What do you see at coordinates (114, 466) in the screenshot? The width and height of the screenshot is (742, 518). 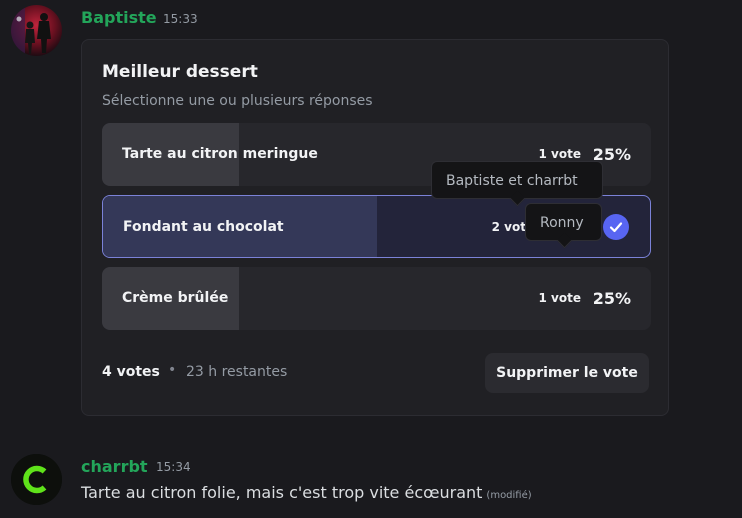 I see `author-name: charrbt` at bounding box center [114, 466].